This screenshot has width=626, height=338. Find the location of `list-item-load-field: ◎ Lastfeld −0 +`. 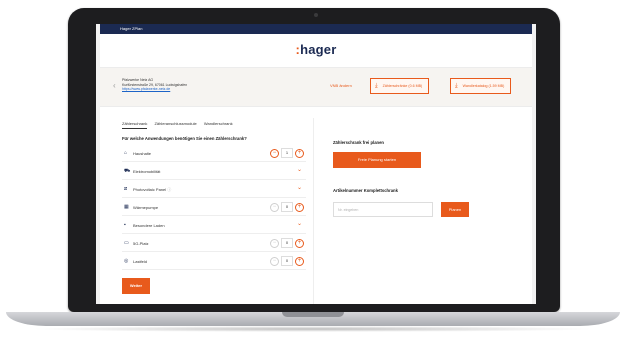

list-item-load-field: ◎ Lastfeld −0 + is located at coordinates (214, 261).